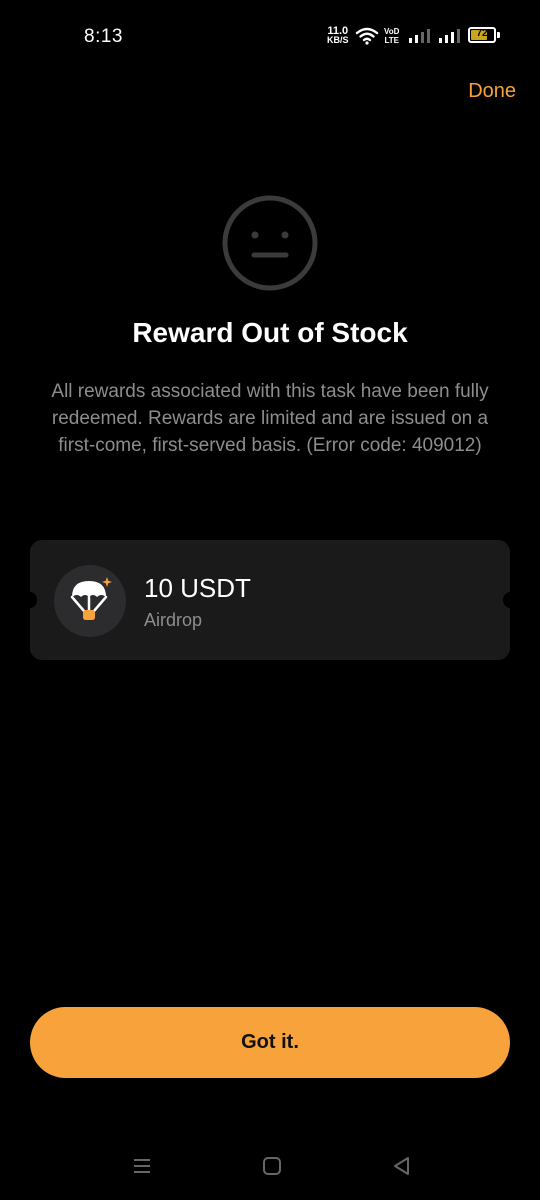 The width and height of the screenshot is (540, 1200). I want to click on status-time: 8:13, so click(103, 36).